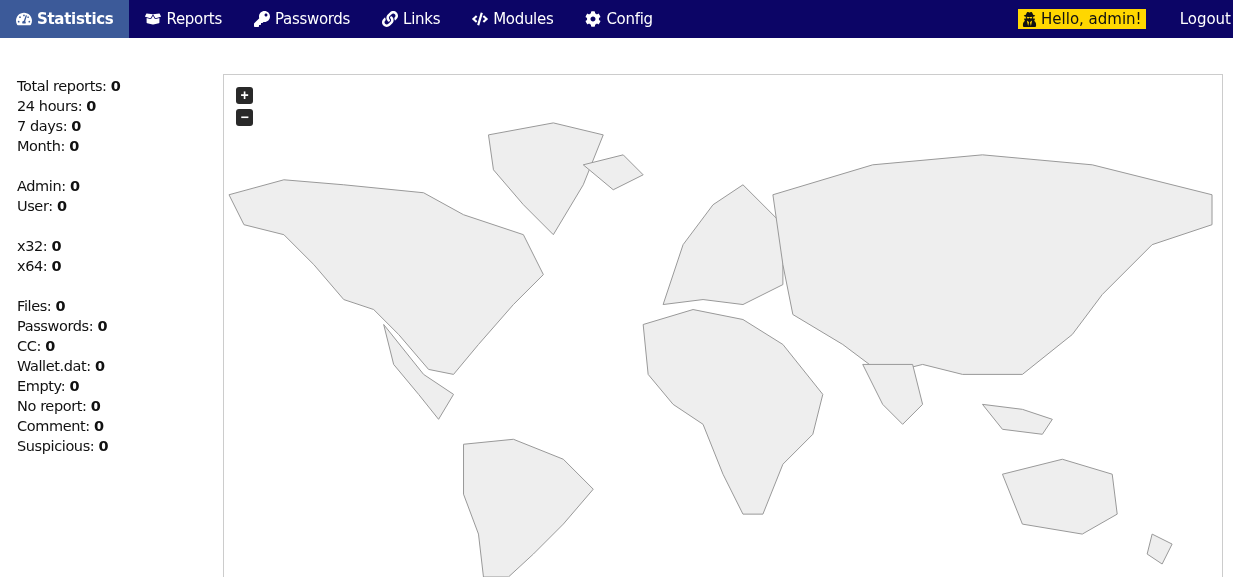 Image resolution: width=1233 pixels, height=577 pixels. I want to click on stat-line: Suspicious: 0, so click(63, 446).